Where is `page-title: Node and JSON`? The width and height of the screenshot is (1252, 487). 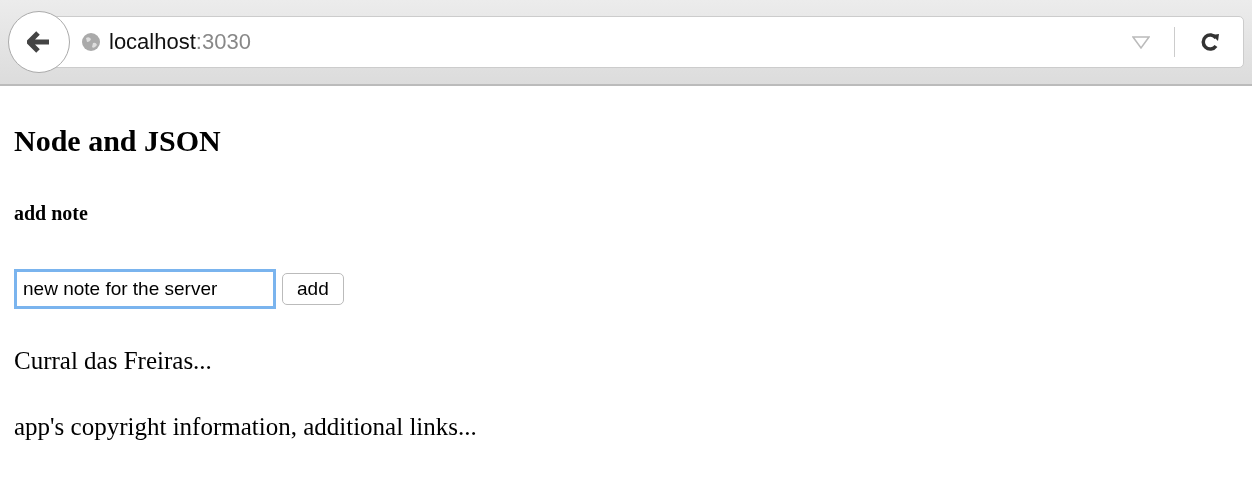
page-title: Node and JSON is located at coordinates (118, 141).